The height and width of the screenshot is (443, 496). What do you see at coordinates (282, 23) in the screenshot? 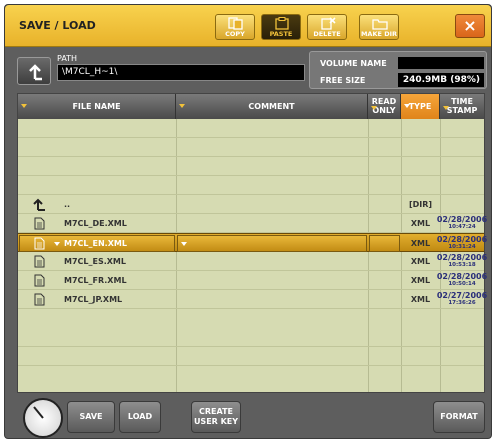
I see `paste-icon` at bounding box center [282, 23].